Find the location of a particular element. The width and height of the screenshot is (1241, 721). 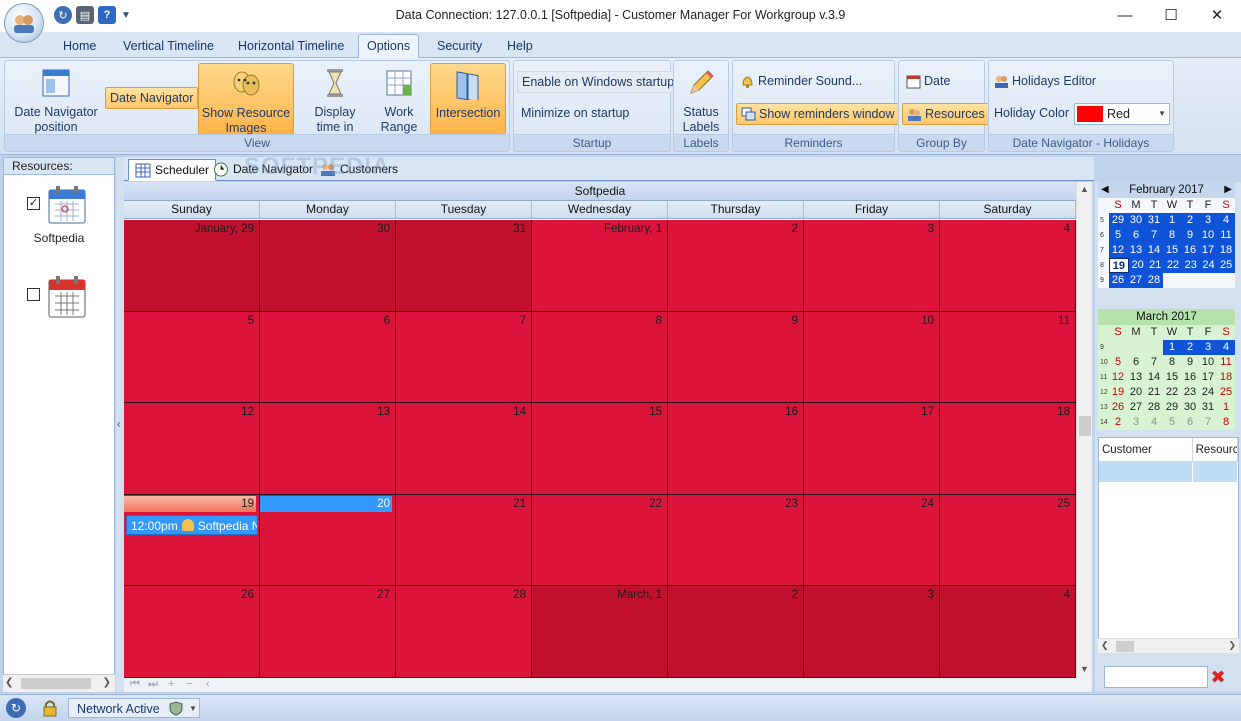

show-resource-images-button: Show Resource Images is located at coordinates (246, 99).